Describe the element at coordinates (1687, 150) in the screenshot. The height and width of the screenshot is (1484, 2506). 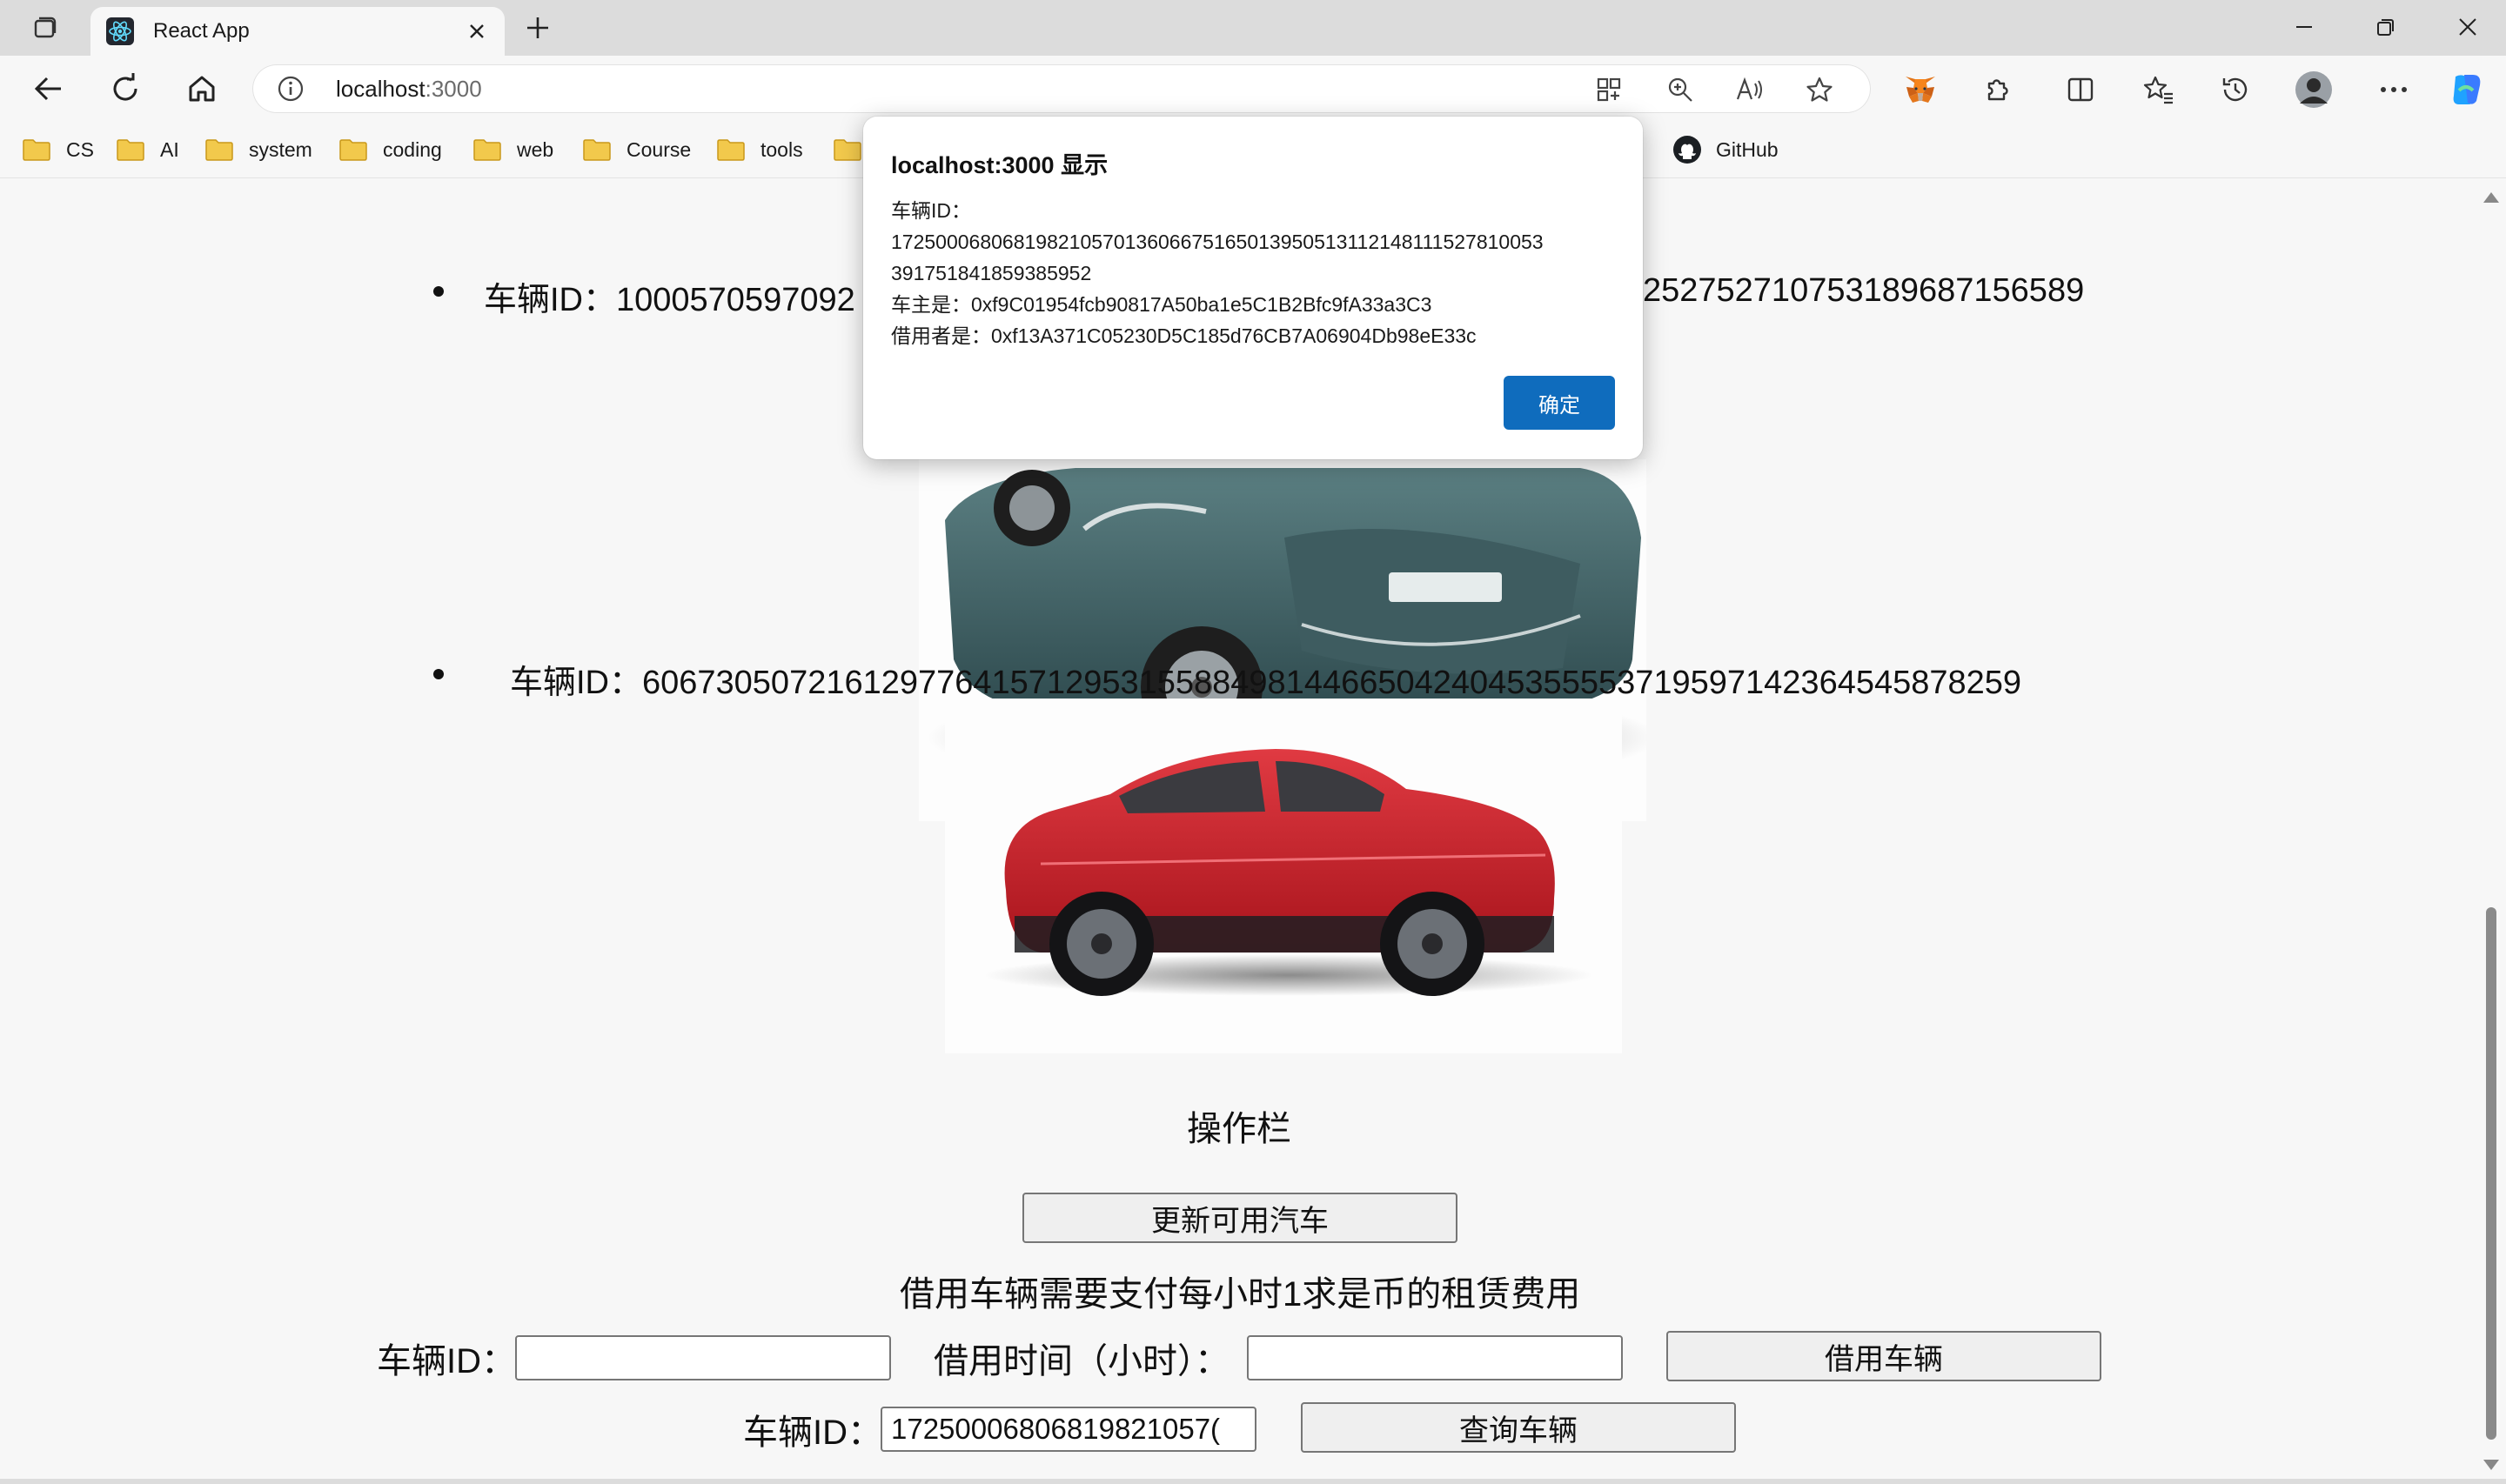
I see `github-icon` at that location.